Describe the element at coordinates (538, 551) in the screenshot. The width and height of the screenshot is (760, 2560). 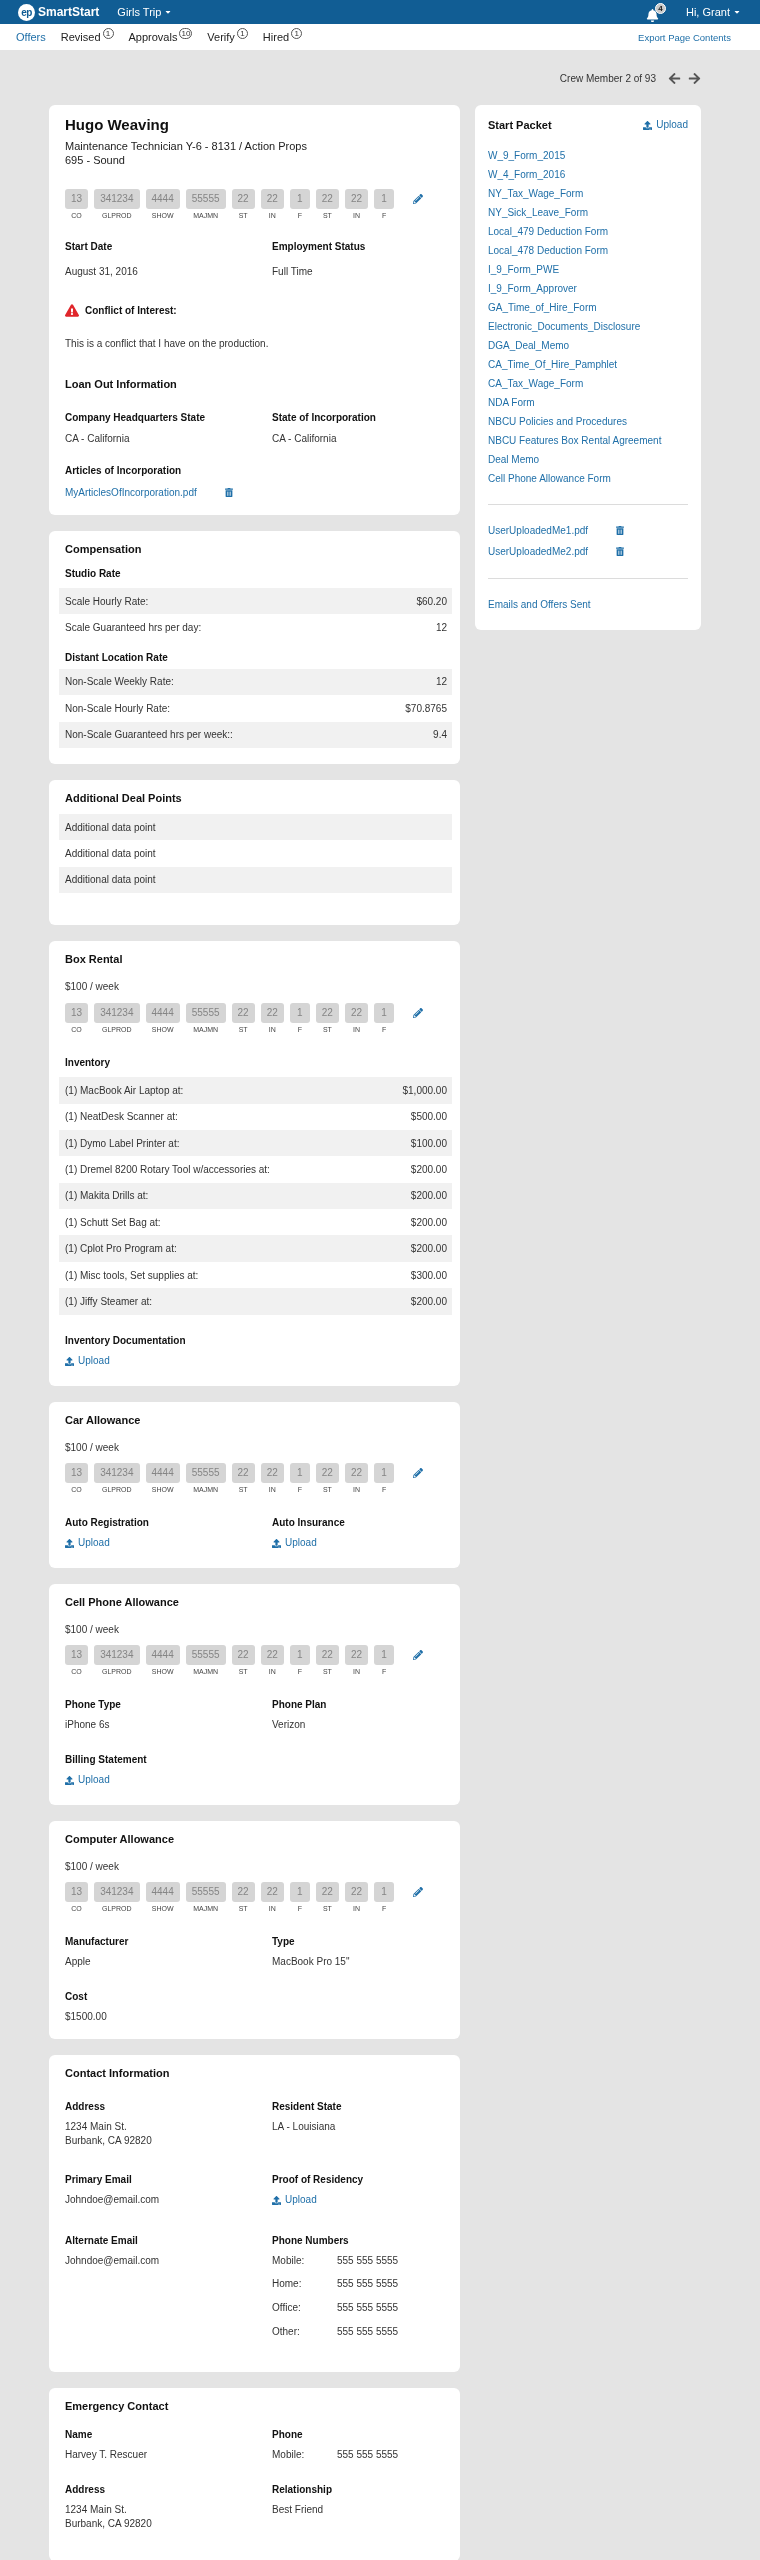
I see `file-link: UserUploadedMe2.pdf` at that location.